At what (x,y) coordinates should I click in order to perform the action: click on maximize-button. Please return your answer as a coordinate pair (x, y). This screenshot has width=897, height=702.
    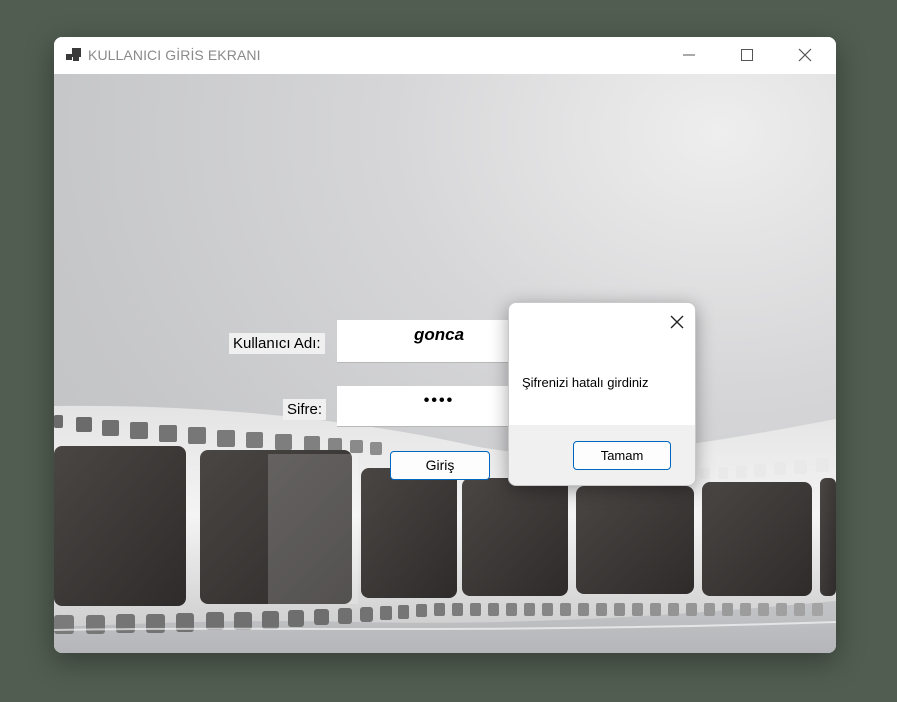
    Looking at the image, I should click on (747, 55).